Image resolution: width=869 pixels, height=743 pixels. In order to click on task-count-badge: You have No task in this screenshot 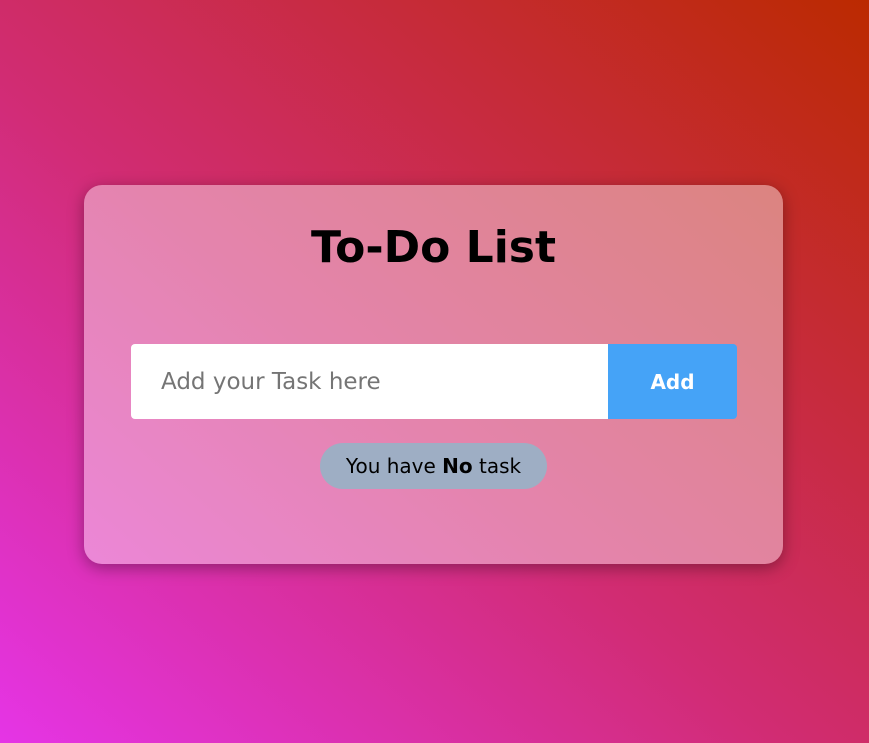, I will do `click(433, 466)`.